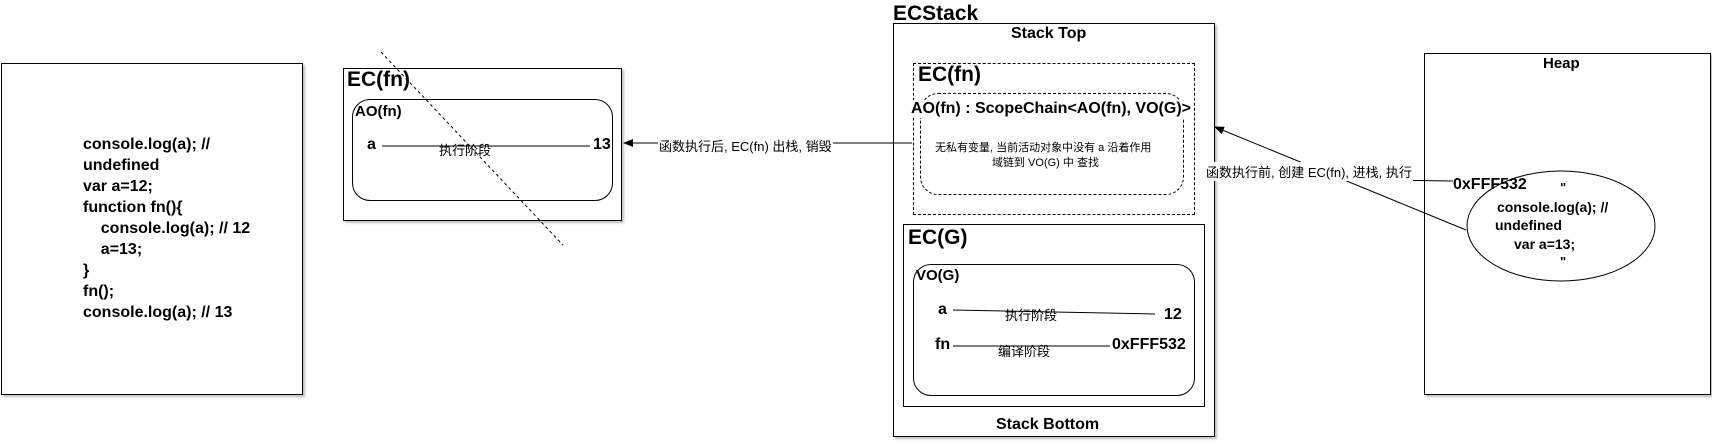  Describe the element at coordinates (1561, 226) in the screenshot. I see `heap-object-ellipse` at that location.